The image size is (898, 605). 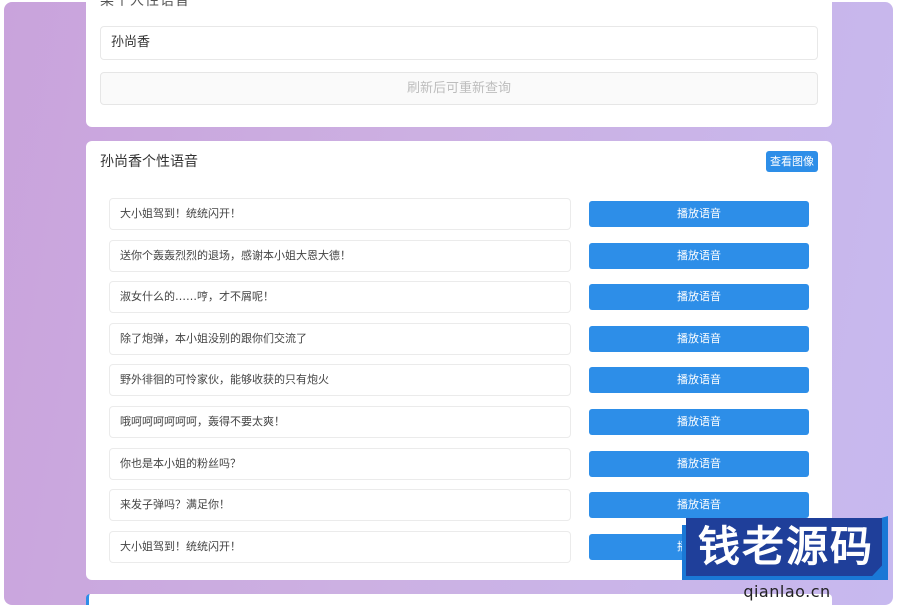 What do you see at coordinates (340, 297) in the screenshot?
I see `voice-line-text: 淑女什么的……哼，才不屑呢！` at bounding box center [340, 297].